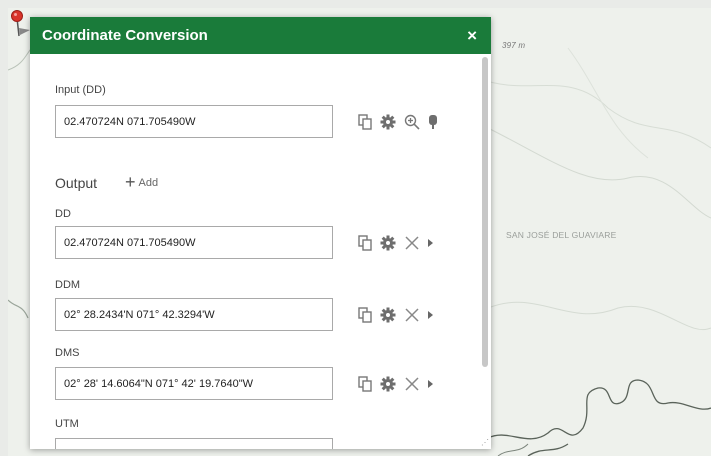  I want to click on output-format-label: DMS, so click(67, 353).